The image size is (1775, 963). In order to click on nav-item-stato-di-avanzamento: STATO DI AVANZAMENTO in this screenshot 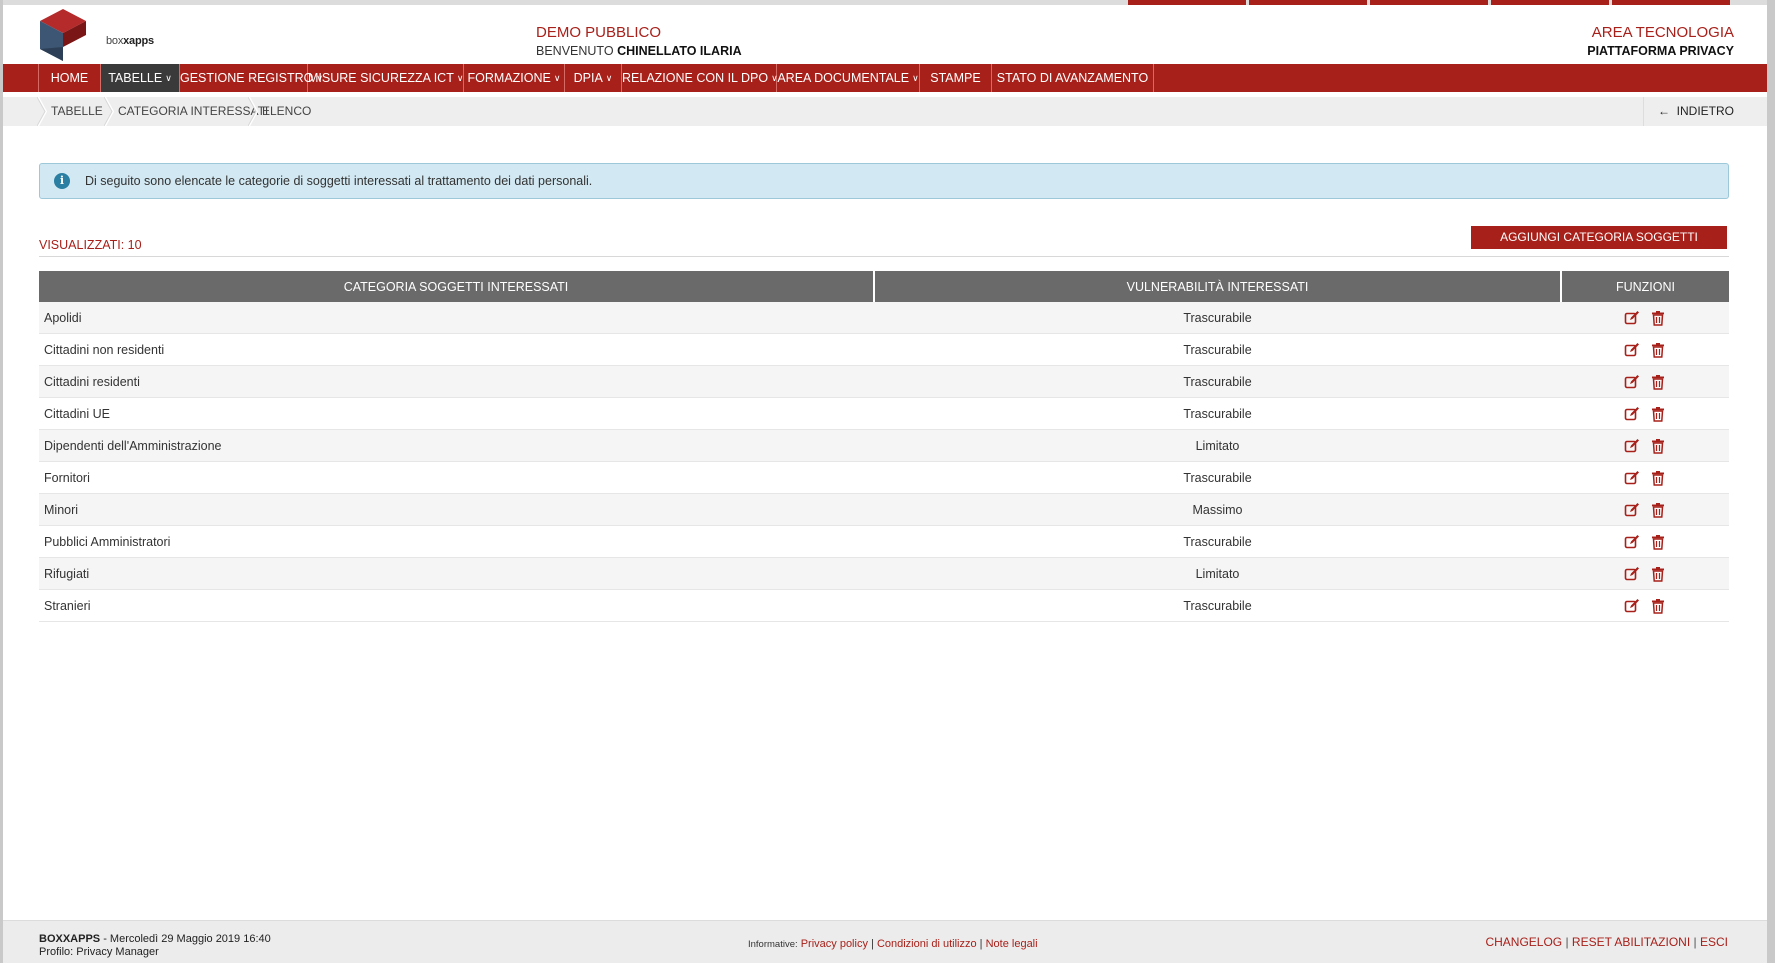, I will do `click(1073, 78)`.